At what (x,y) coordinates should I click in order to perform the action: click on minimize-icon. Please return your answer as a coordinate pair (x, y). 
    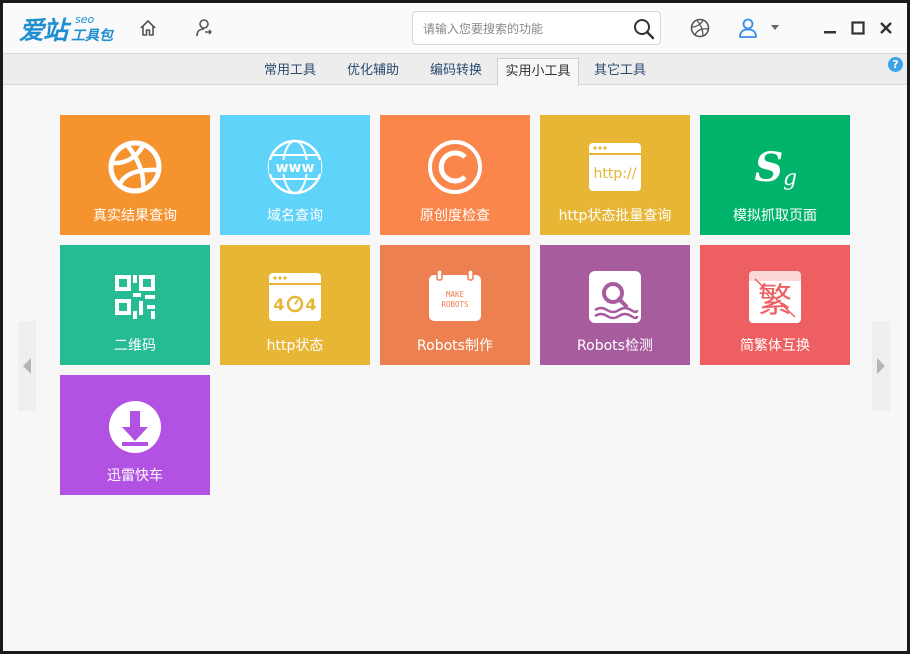
    Looking at the image, I should click on (830, 28).